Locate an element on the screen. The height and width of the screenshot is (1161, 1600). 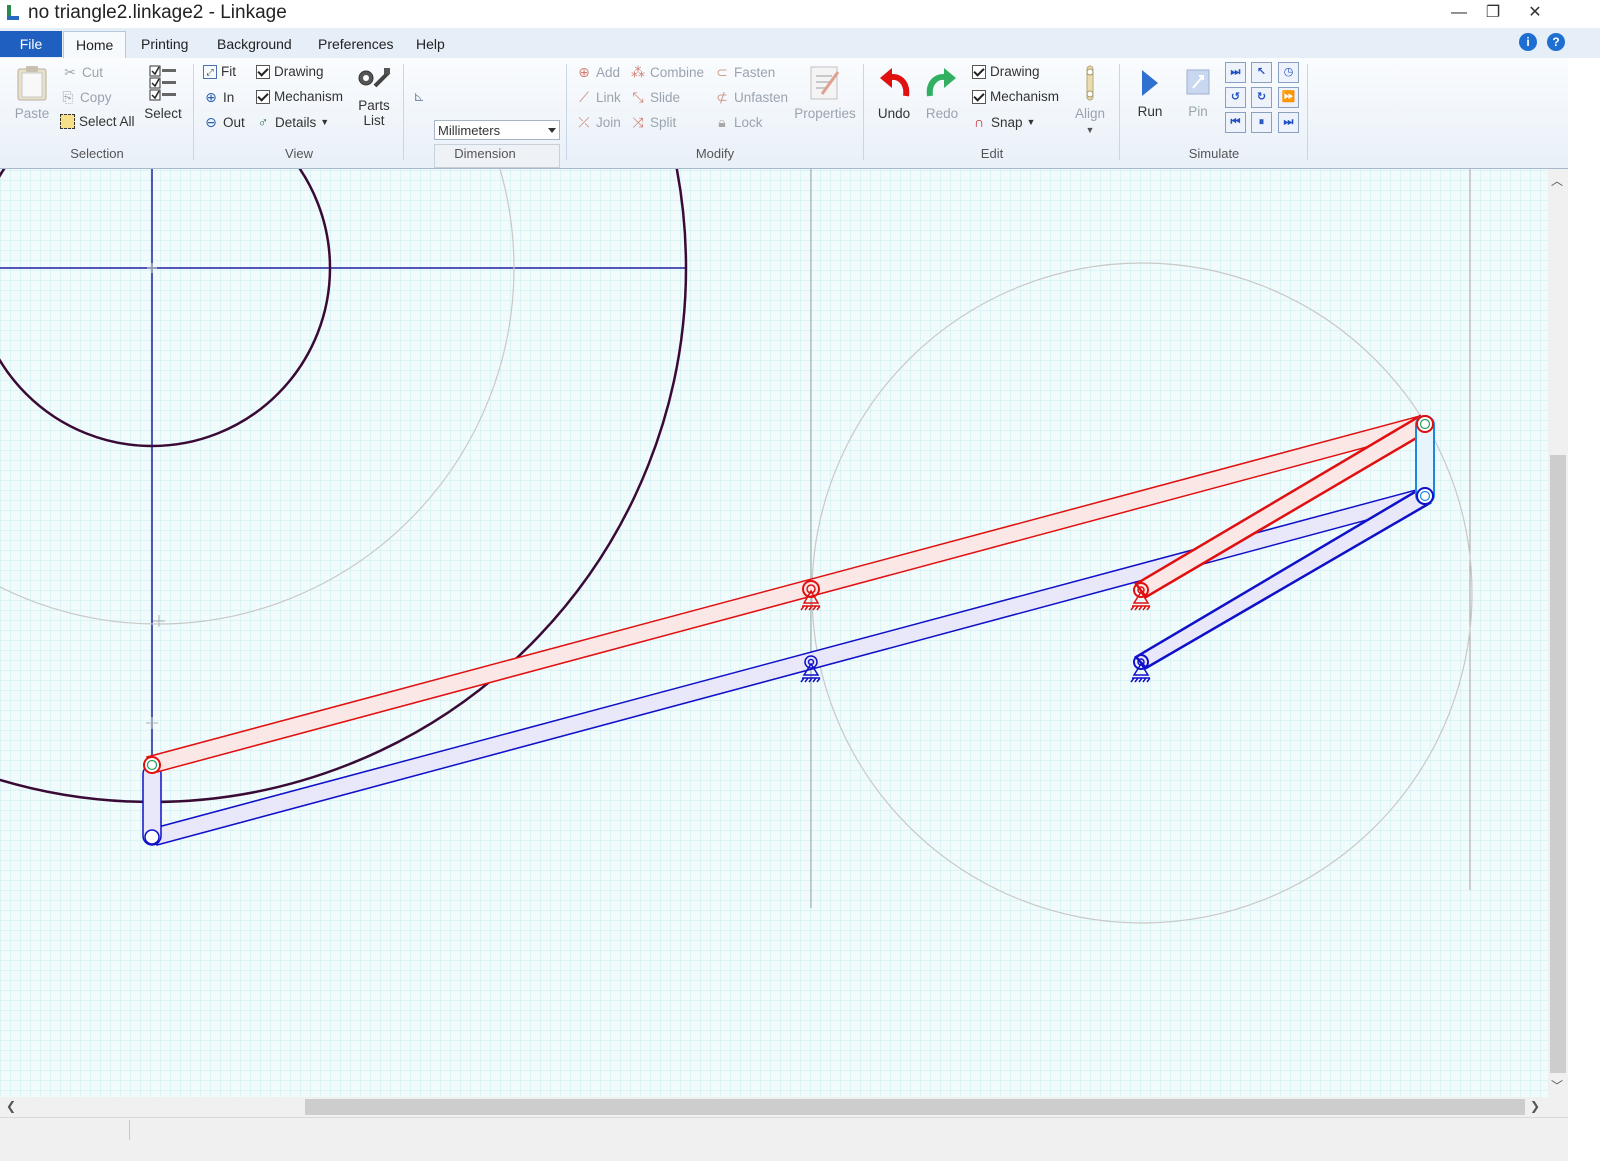
tab-help: Help is located at coordinates (430, 44).